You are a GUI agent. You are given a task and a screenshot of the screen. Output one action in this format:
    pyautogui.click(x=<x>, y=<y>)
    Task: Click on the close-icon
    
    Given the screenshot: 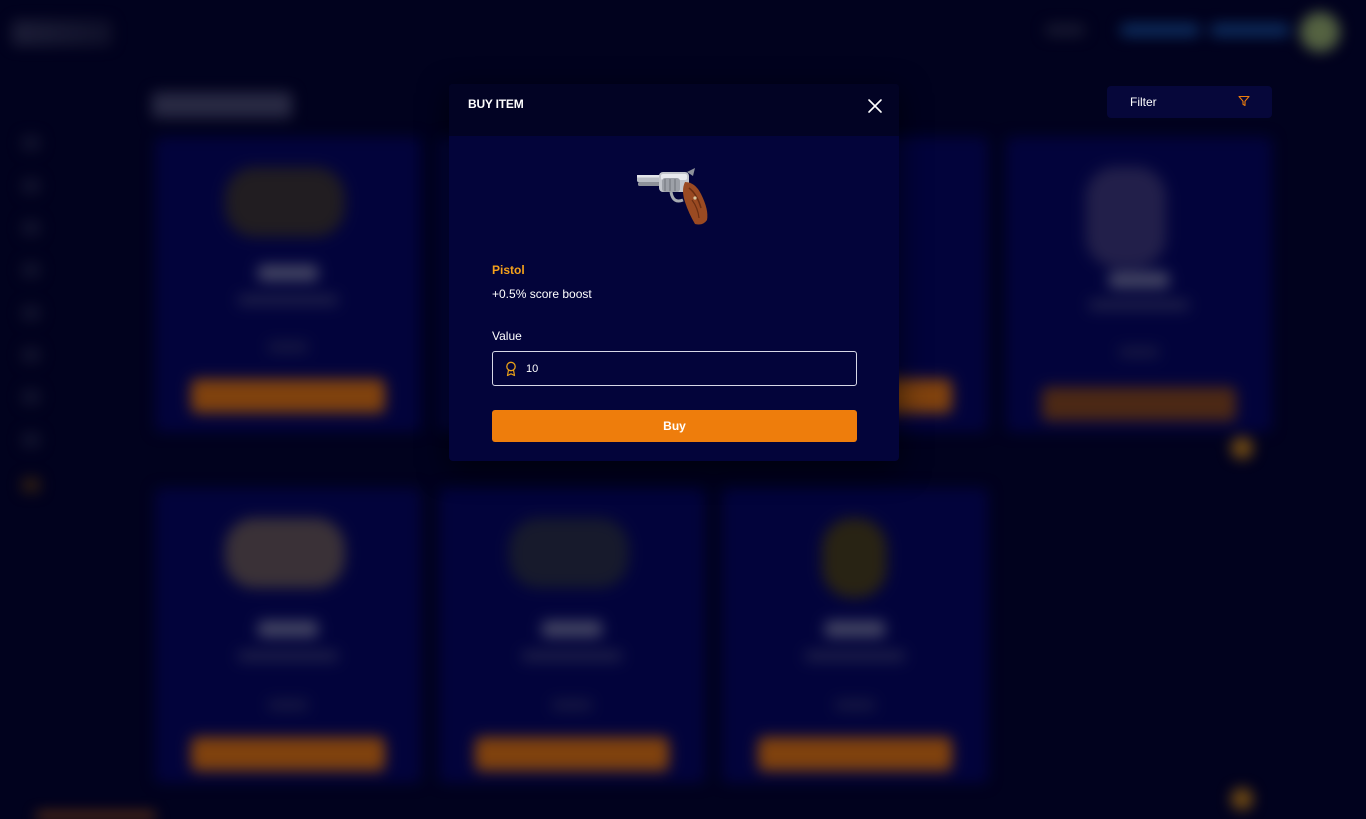 What is the action you would take?
    pyautogui.click(x=875, y=106)
    